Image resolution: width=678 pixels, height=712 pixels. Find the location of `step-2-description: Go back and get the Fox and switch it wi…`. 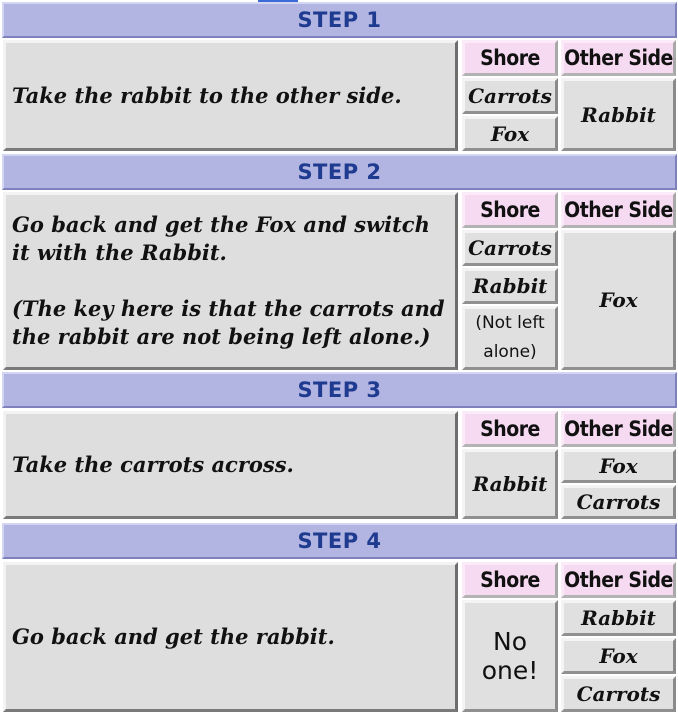

step-2-description: Go back and get the Fox and switch it wi… is located at coordinates (228, 280).